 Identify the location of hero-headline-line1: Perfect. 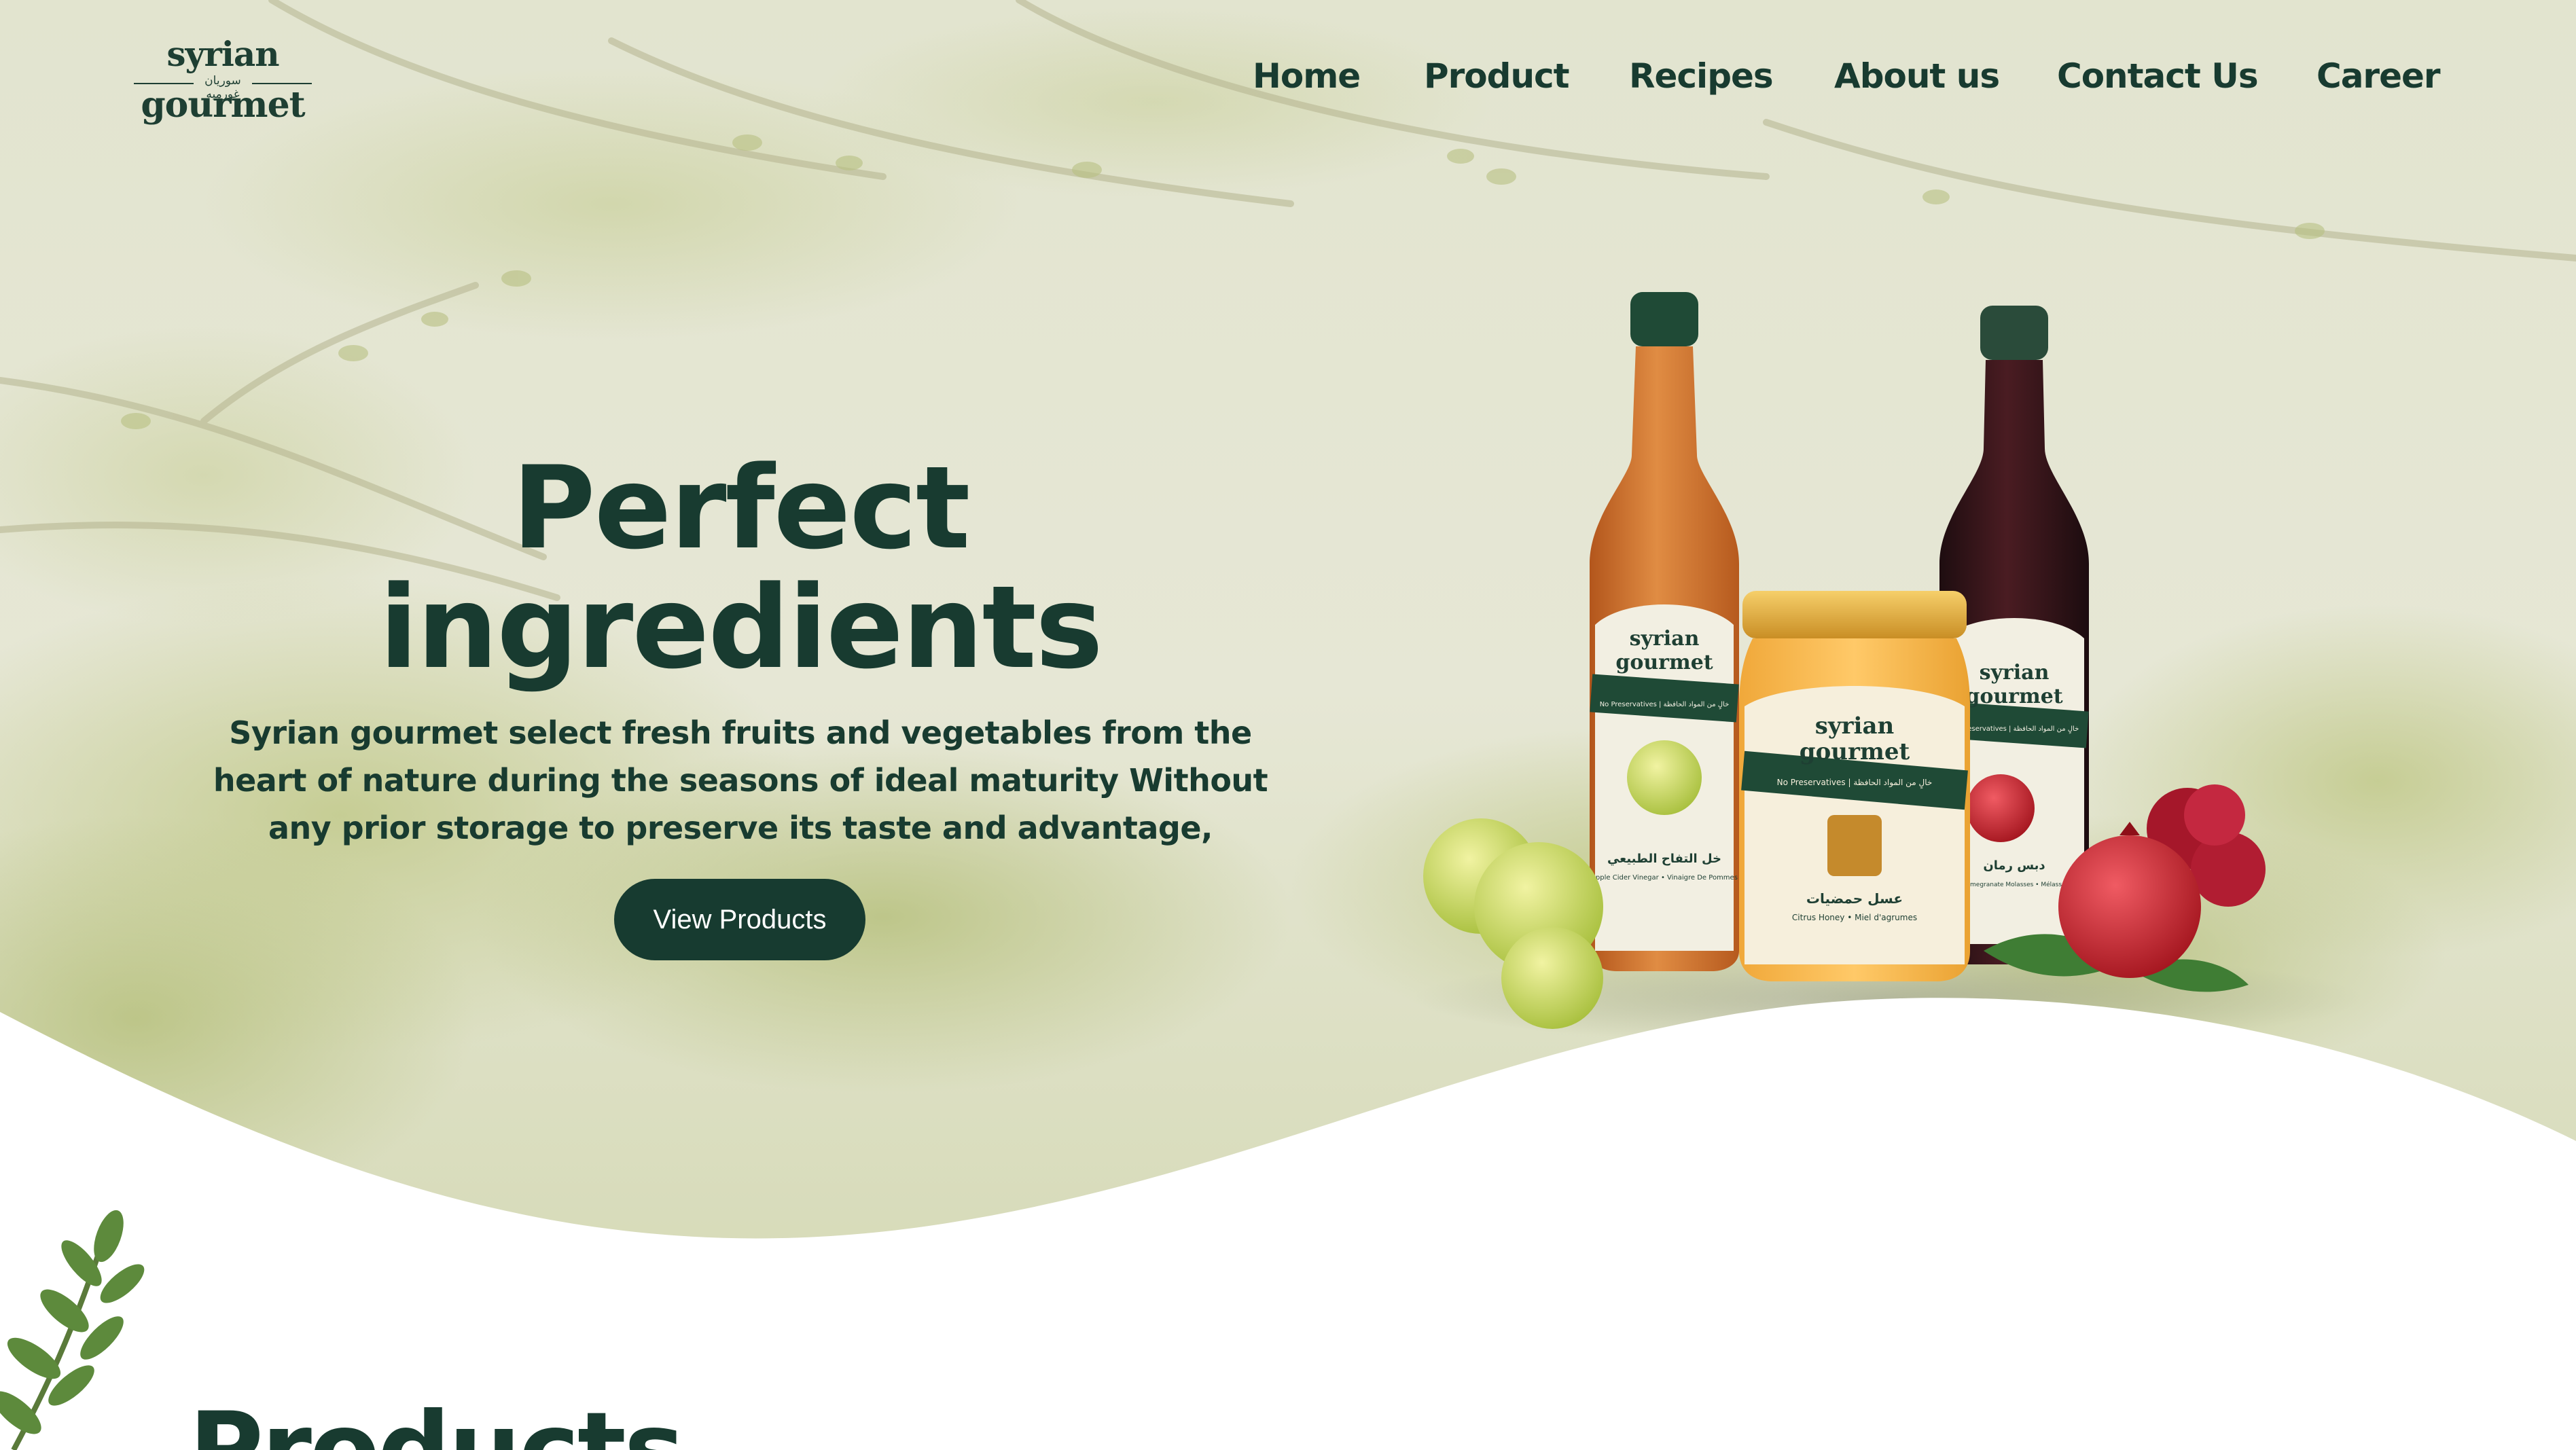
(742, 508).